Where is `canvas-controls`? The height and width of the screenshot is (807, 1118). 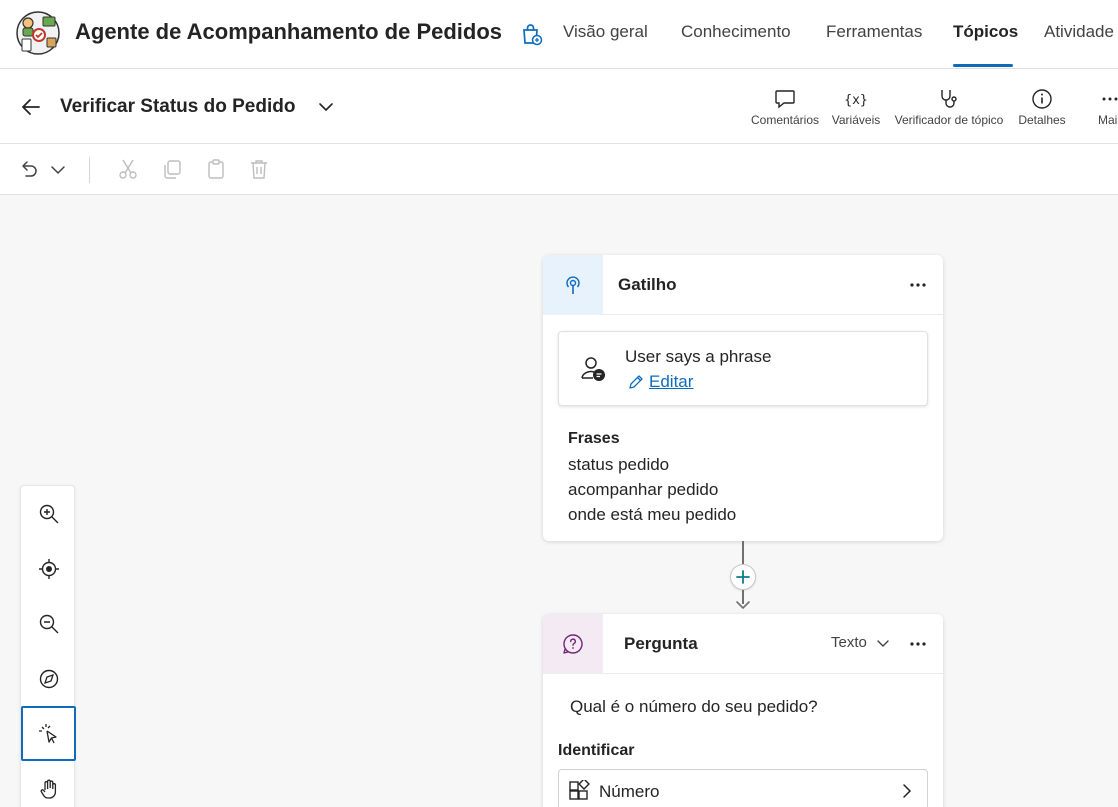 canvas-controls is located at coordinates (48, 646).